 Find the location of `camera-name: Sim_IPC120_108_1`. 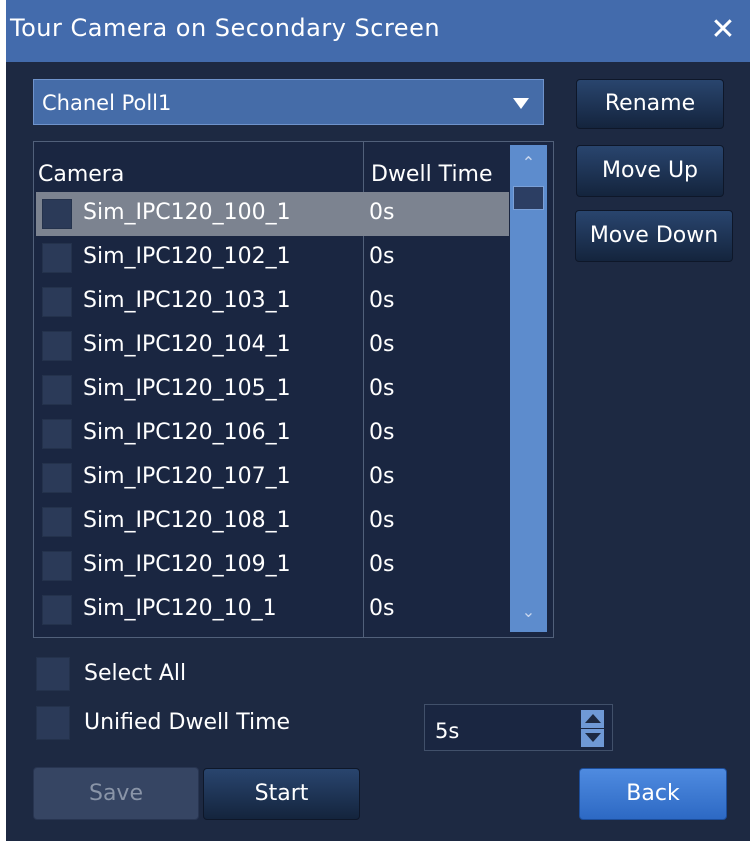

camera-name: Sim_IPC120_108_1 is located at coordinates (187, 520).